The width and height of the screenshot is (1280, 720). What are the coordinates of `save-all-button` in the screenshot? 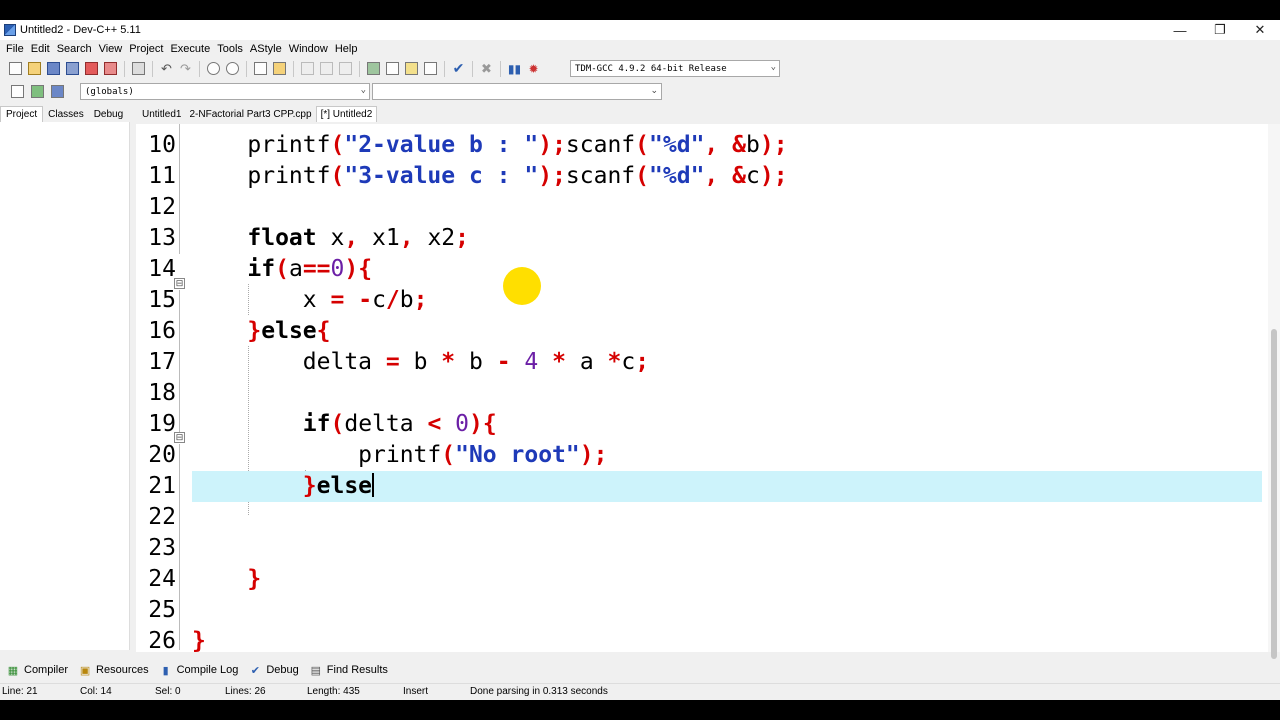 It's located at (72, 69).